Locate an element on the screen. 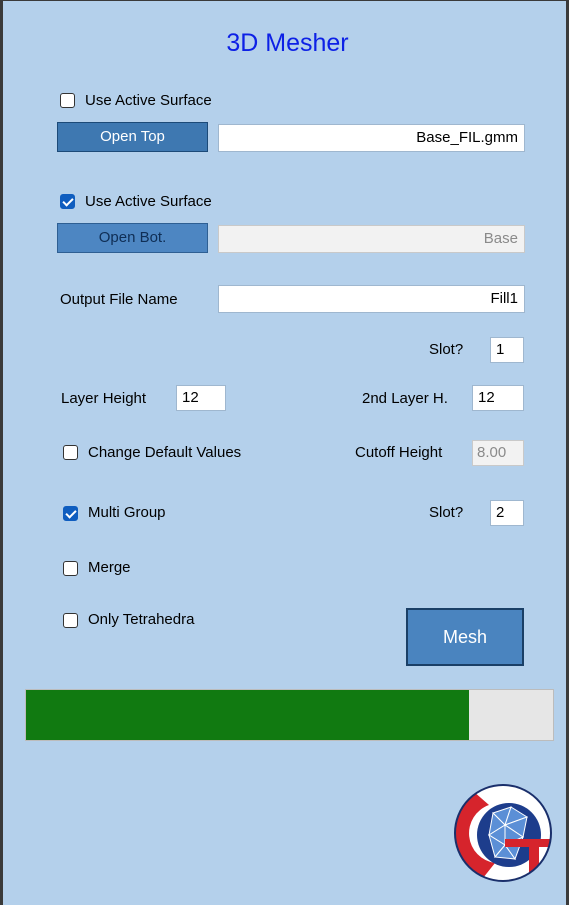 The image size is (569, 905). bottom-file-field: Base is located at coordinates (371, 239).